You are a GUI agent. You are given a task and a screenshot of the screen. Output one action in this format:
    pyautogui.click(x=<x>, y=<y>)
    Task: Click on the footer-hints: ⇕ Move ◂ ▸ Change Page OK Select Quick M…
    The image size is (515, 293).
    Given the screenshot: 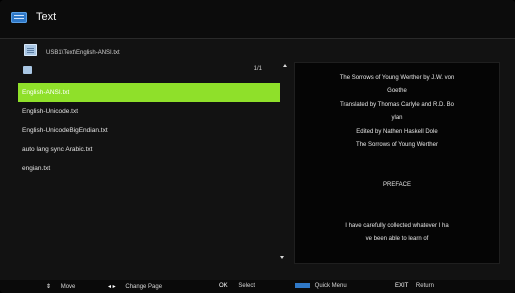 What is the action you would take?
    pyautogui.click(x=257, y=286)
    